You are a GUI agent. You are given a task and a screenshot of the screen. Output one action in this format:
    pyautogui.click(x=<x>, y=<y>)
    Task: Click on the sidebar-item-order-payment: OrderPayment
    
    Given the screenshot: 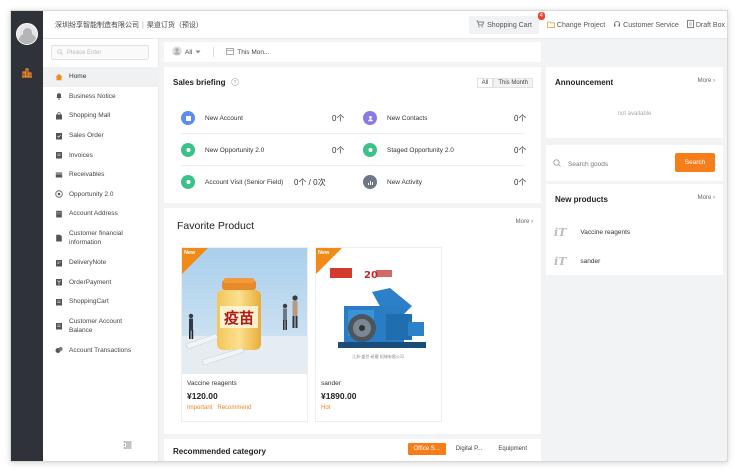 What is the action you would take?
    pyautogui.click(x=101, y=282)
    